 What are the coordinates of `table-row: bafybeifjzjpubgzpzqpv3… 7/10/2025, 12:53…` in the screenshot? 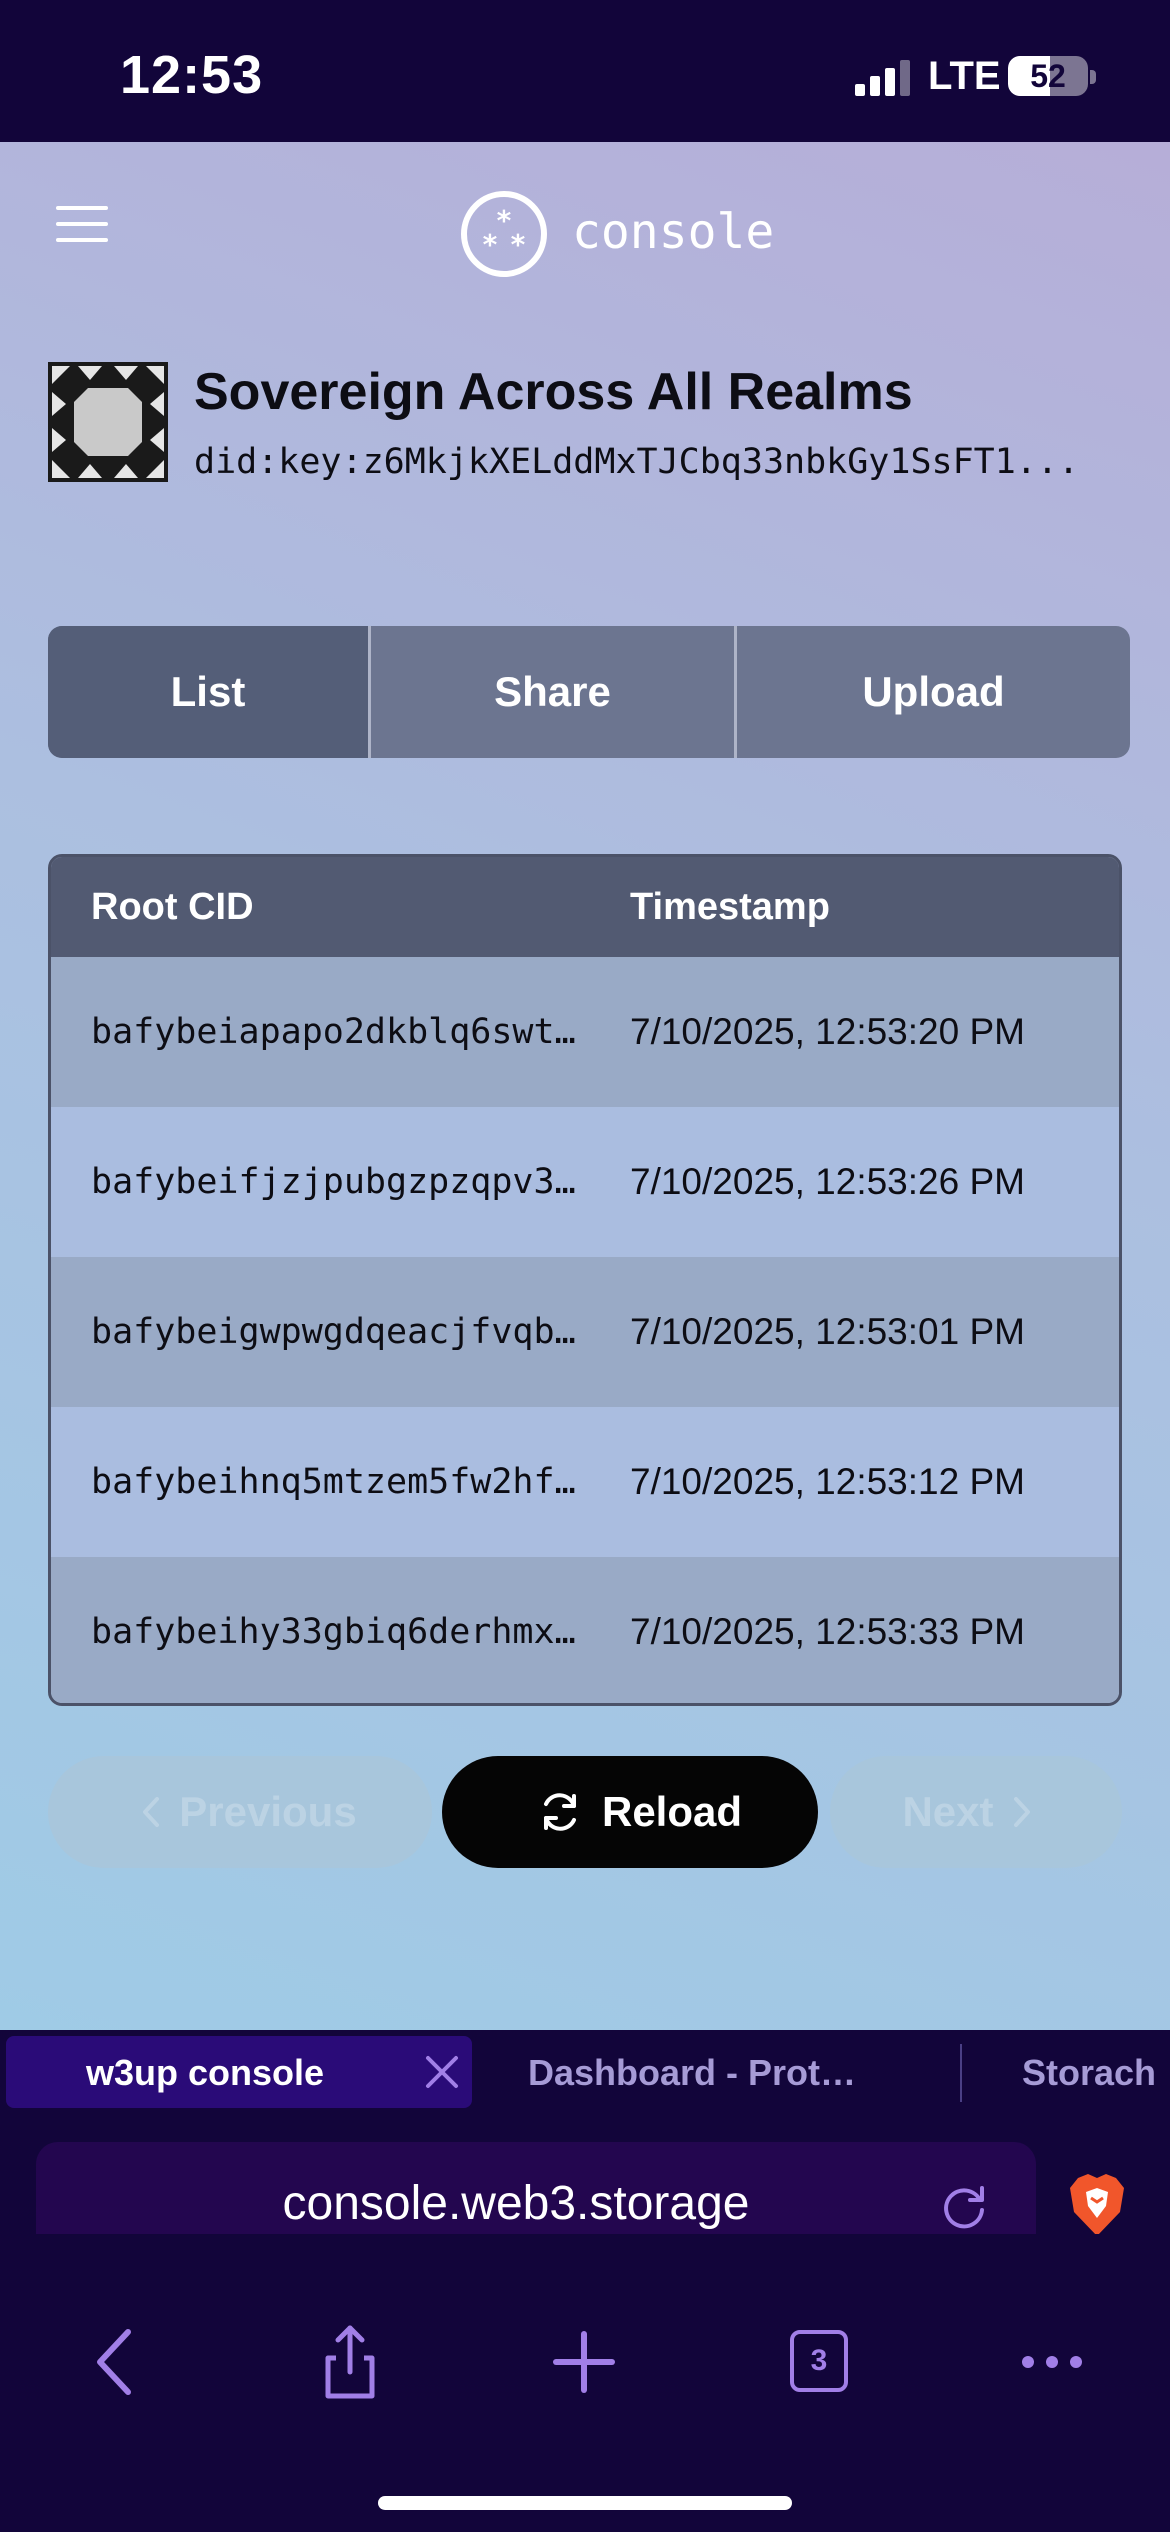 It's located at (585, 1182).